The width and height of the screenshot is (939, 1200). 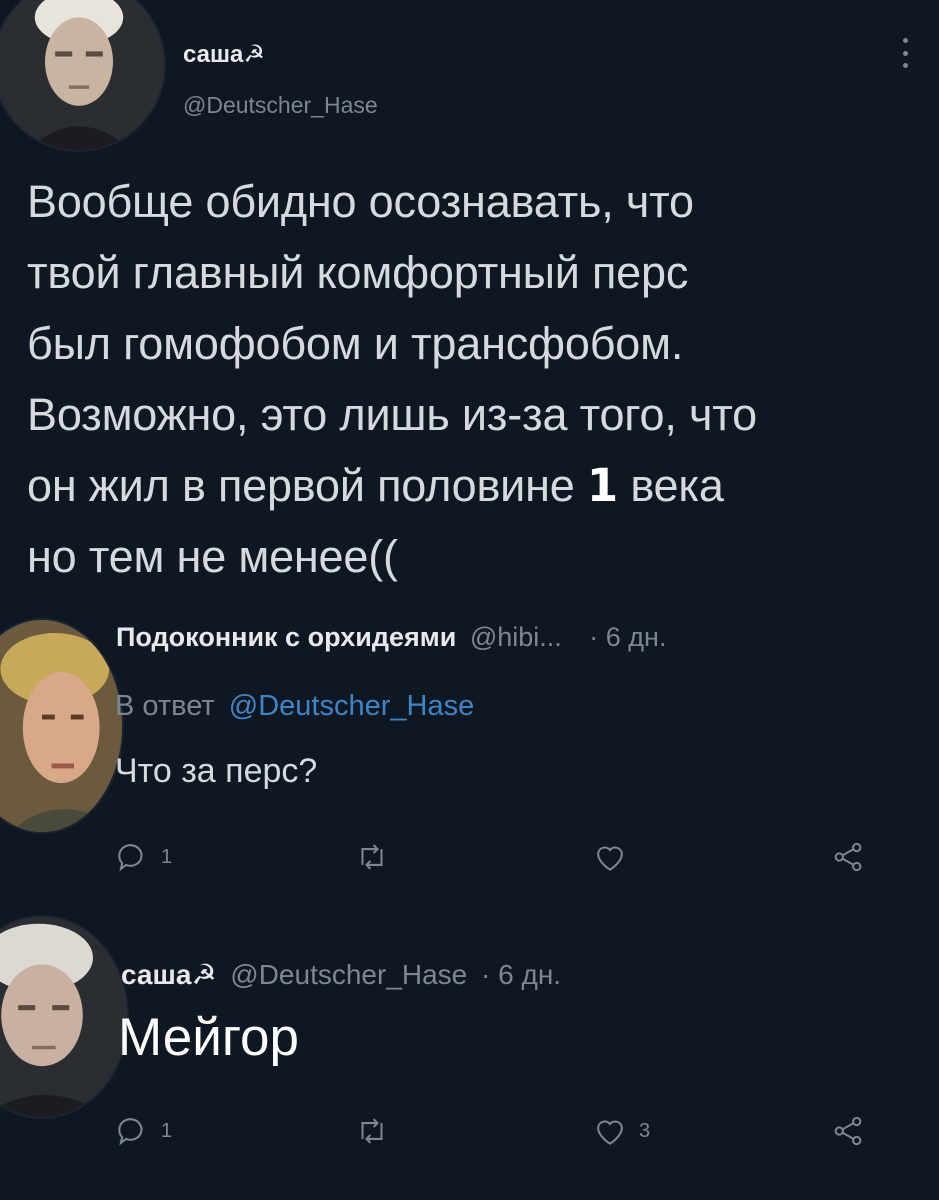 I want to click on reply-2-header: саша☭ @Deutscher_Hase · 6 дн., so click(x=341, y=974).